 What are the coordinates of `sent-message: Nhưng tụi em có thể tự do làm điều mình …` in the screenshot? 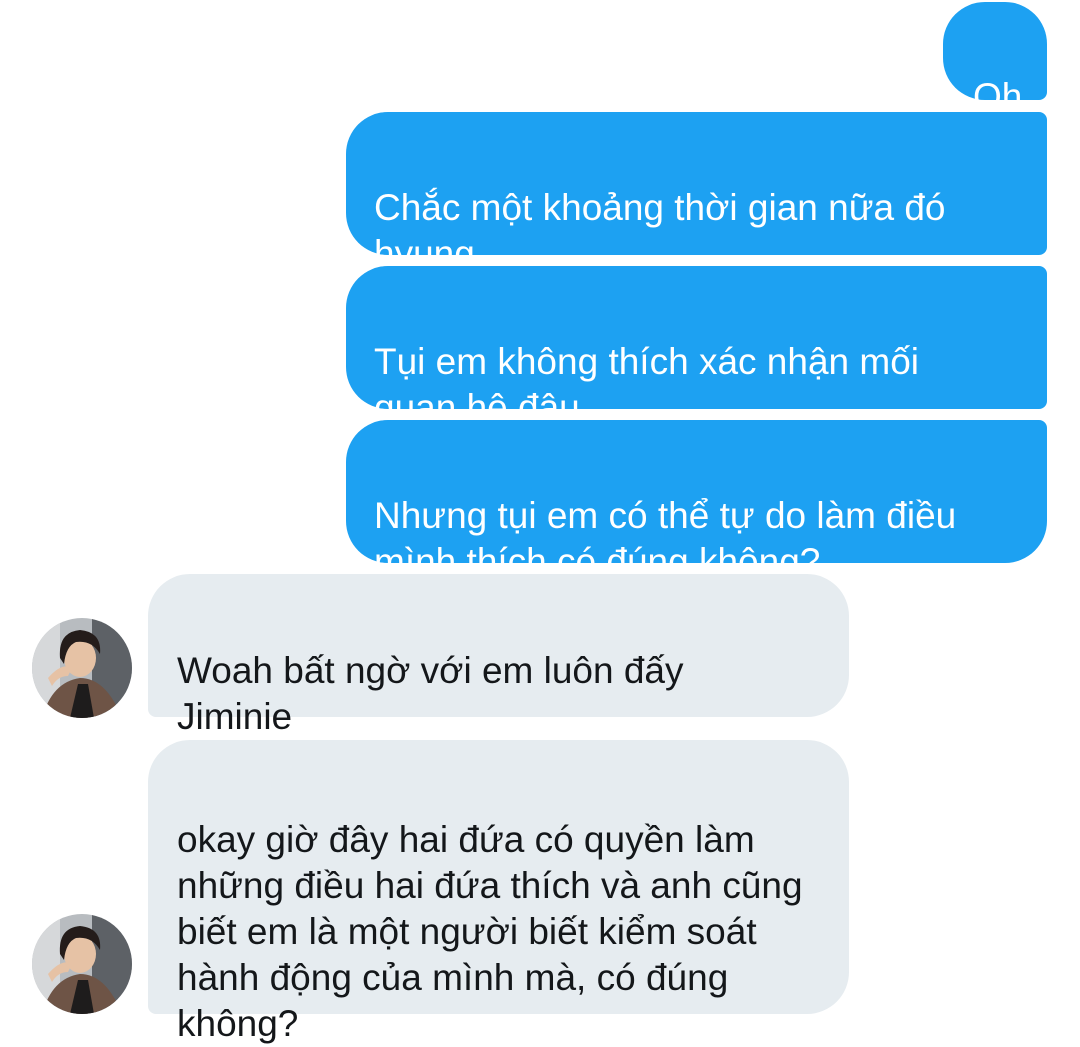 It's located at (696, 501).